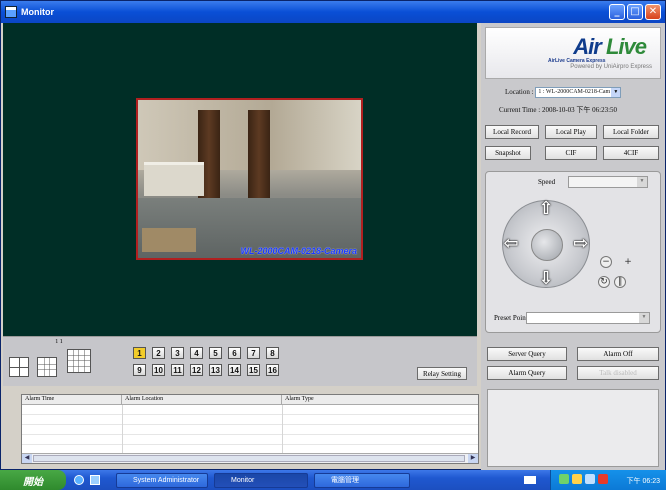 The width and height of the screenshot is (666, 490). Describe the element at coordinates (253, 353) in the screenshot. I see `channel-button-7: 7` at that location.